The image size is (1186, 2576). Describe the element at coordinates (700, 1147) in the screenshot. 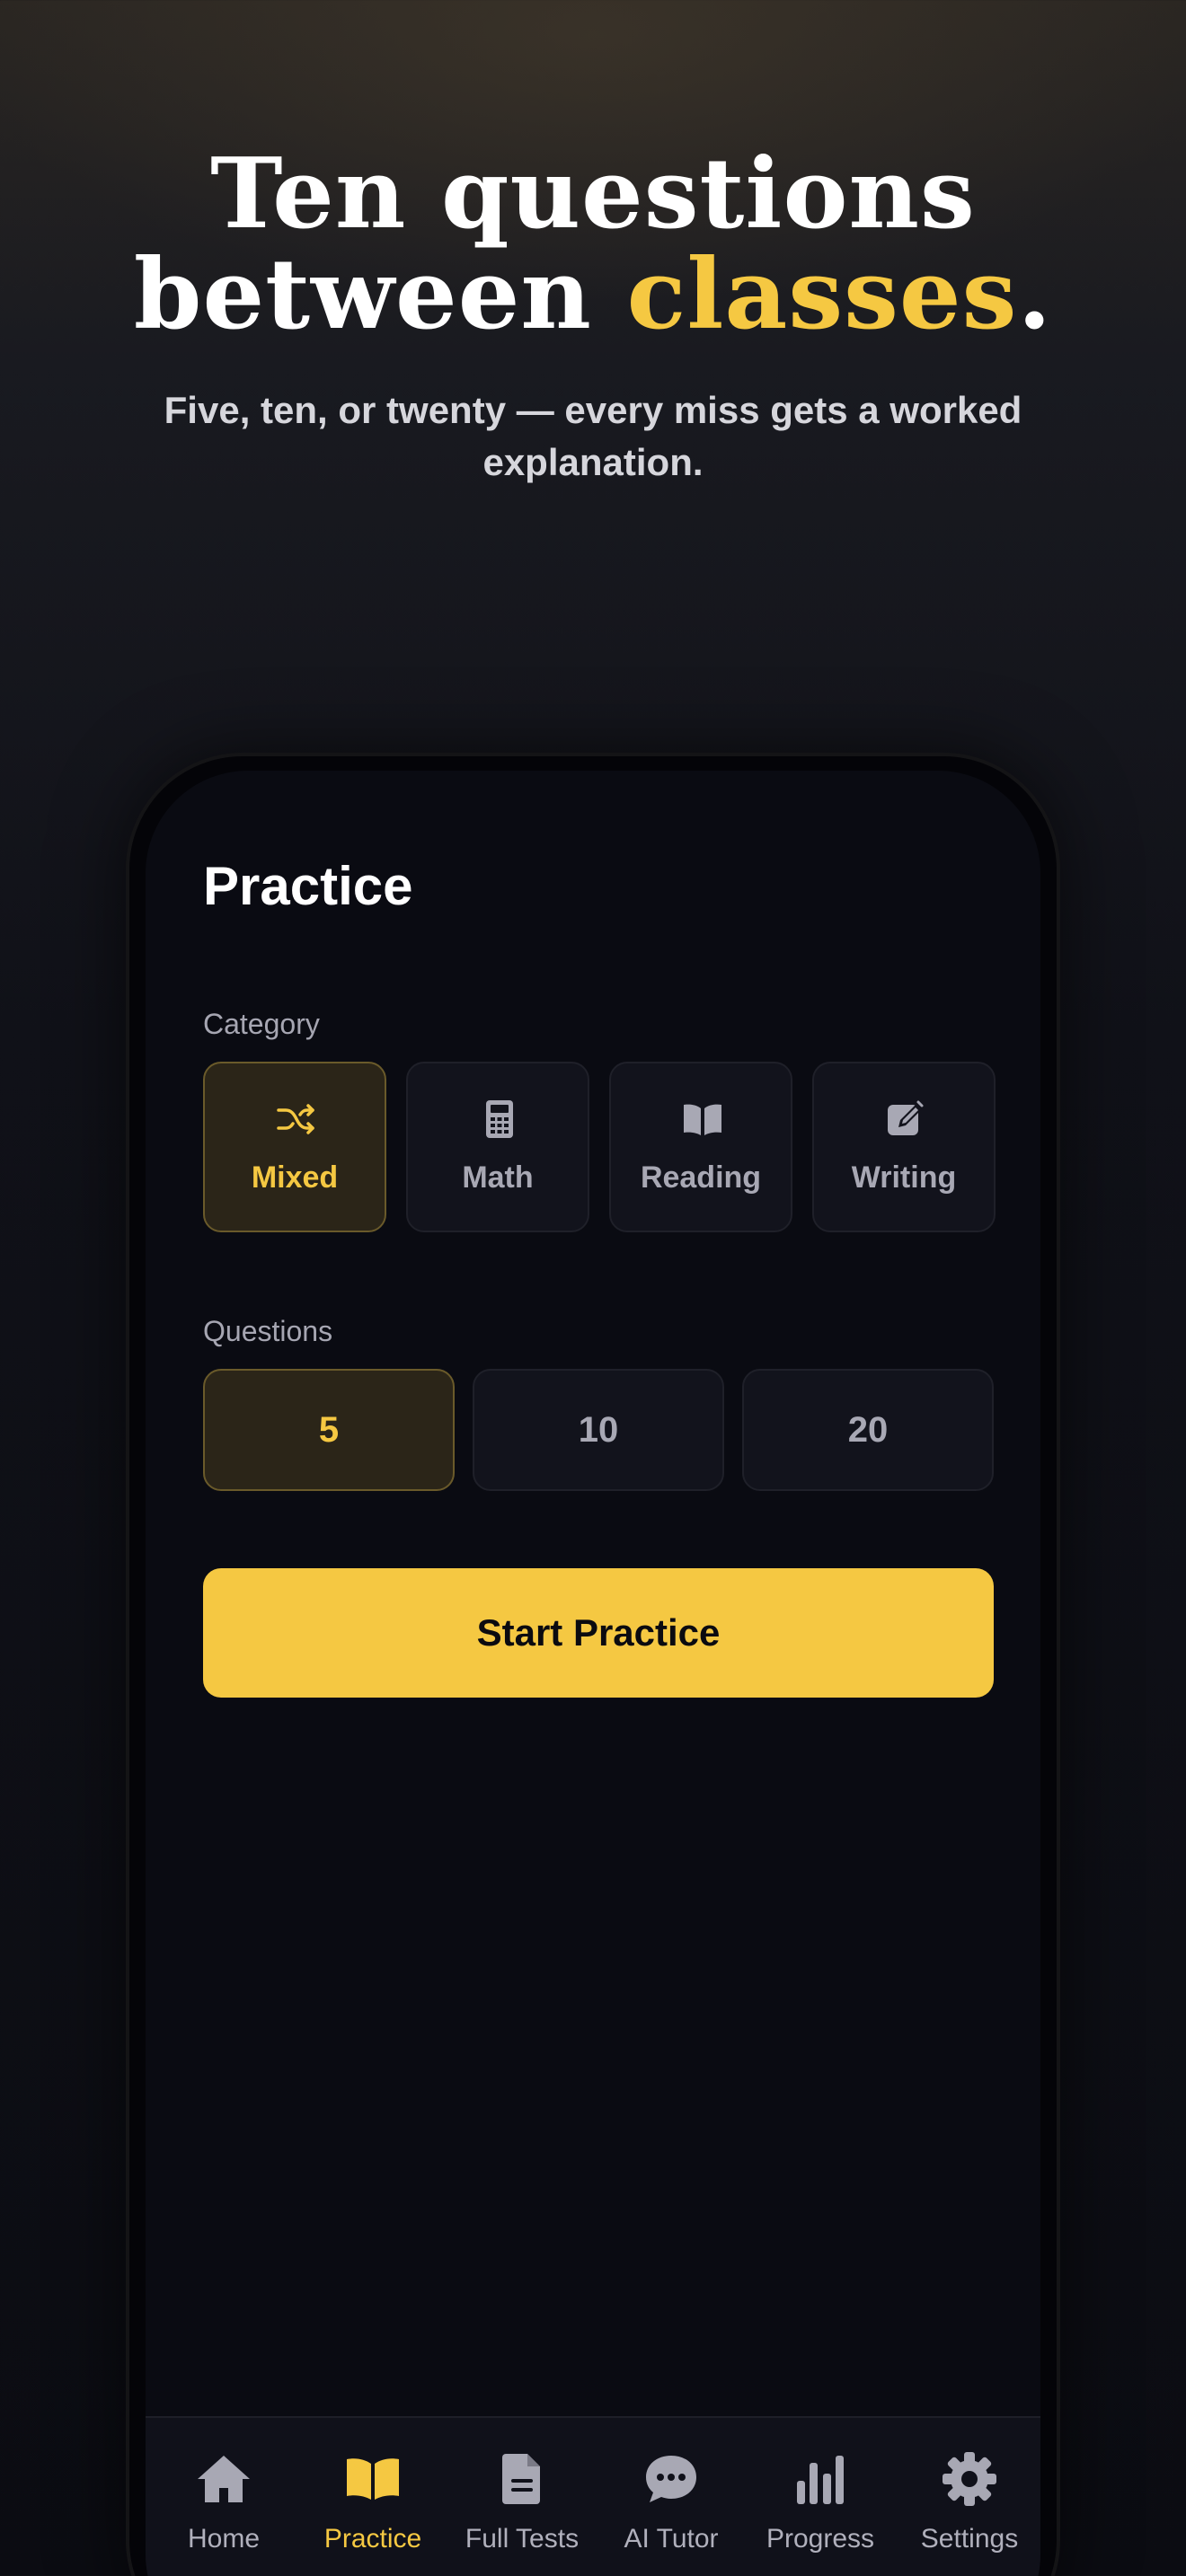

I see `category-option-reading: Reading` at that location.